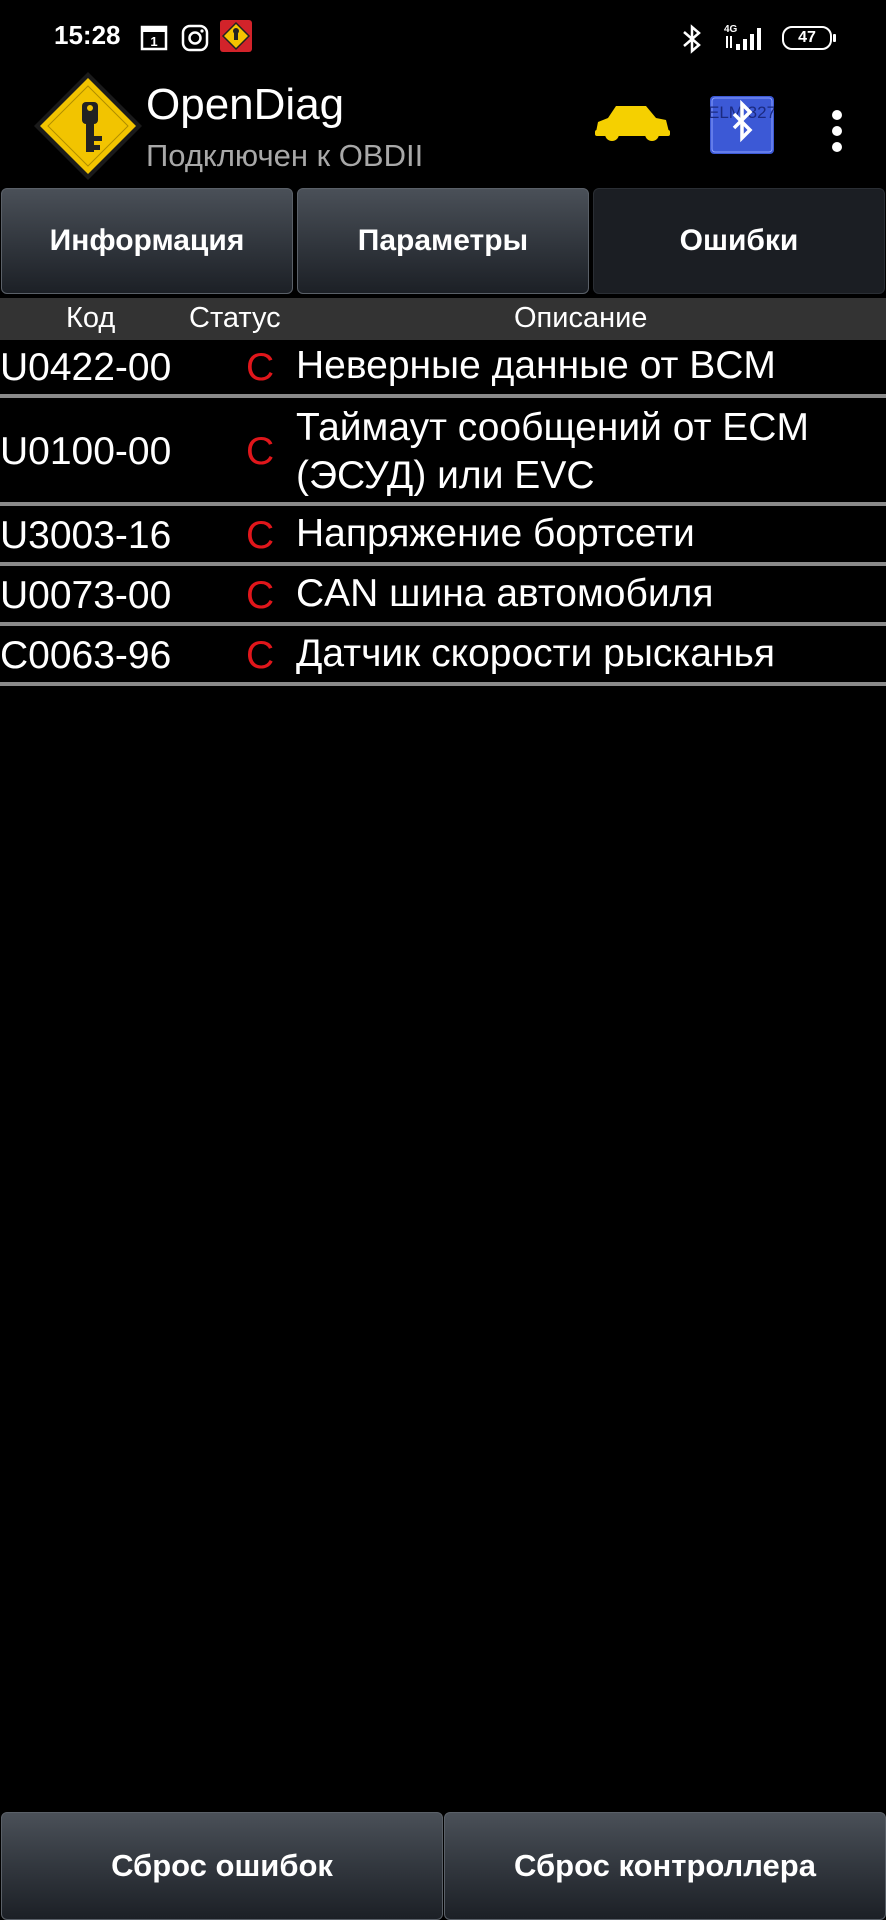 Image resolution: width=886 pixels, height=1920 pixels. Describe the element at coordinates (236, 38) in the screenshot. I see `opendiag-notification-icon` at that location.